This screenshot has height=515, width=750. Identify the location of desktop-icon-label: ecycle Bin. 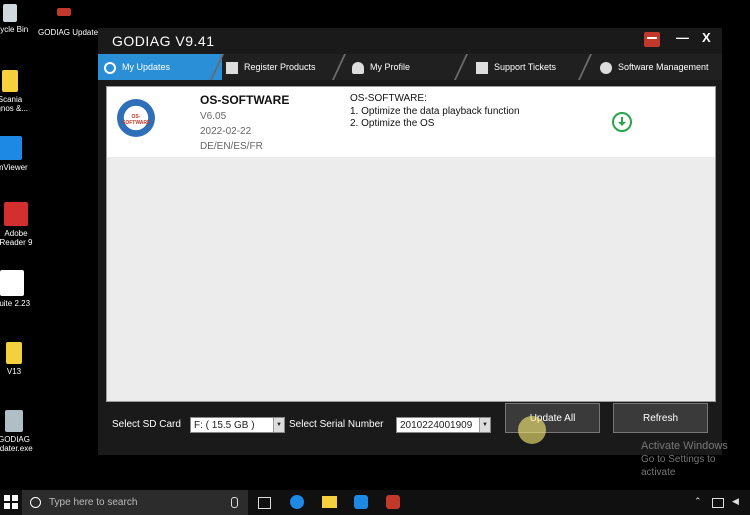
(14, 29).